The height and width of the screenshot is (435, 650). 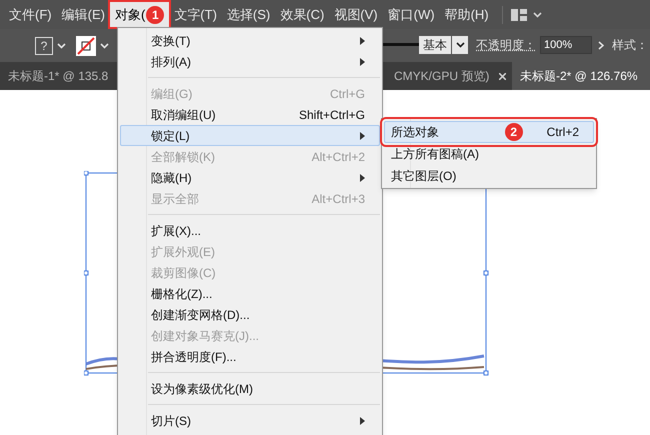 What do you see at coordinates (489, 176) in the screenshot?
I see `submenu-item: 其它图层(O)` at bounding box center [489, 176].